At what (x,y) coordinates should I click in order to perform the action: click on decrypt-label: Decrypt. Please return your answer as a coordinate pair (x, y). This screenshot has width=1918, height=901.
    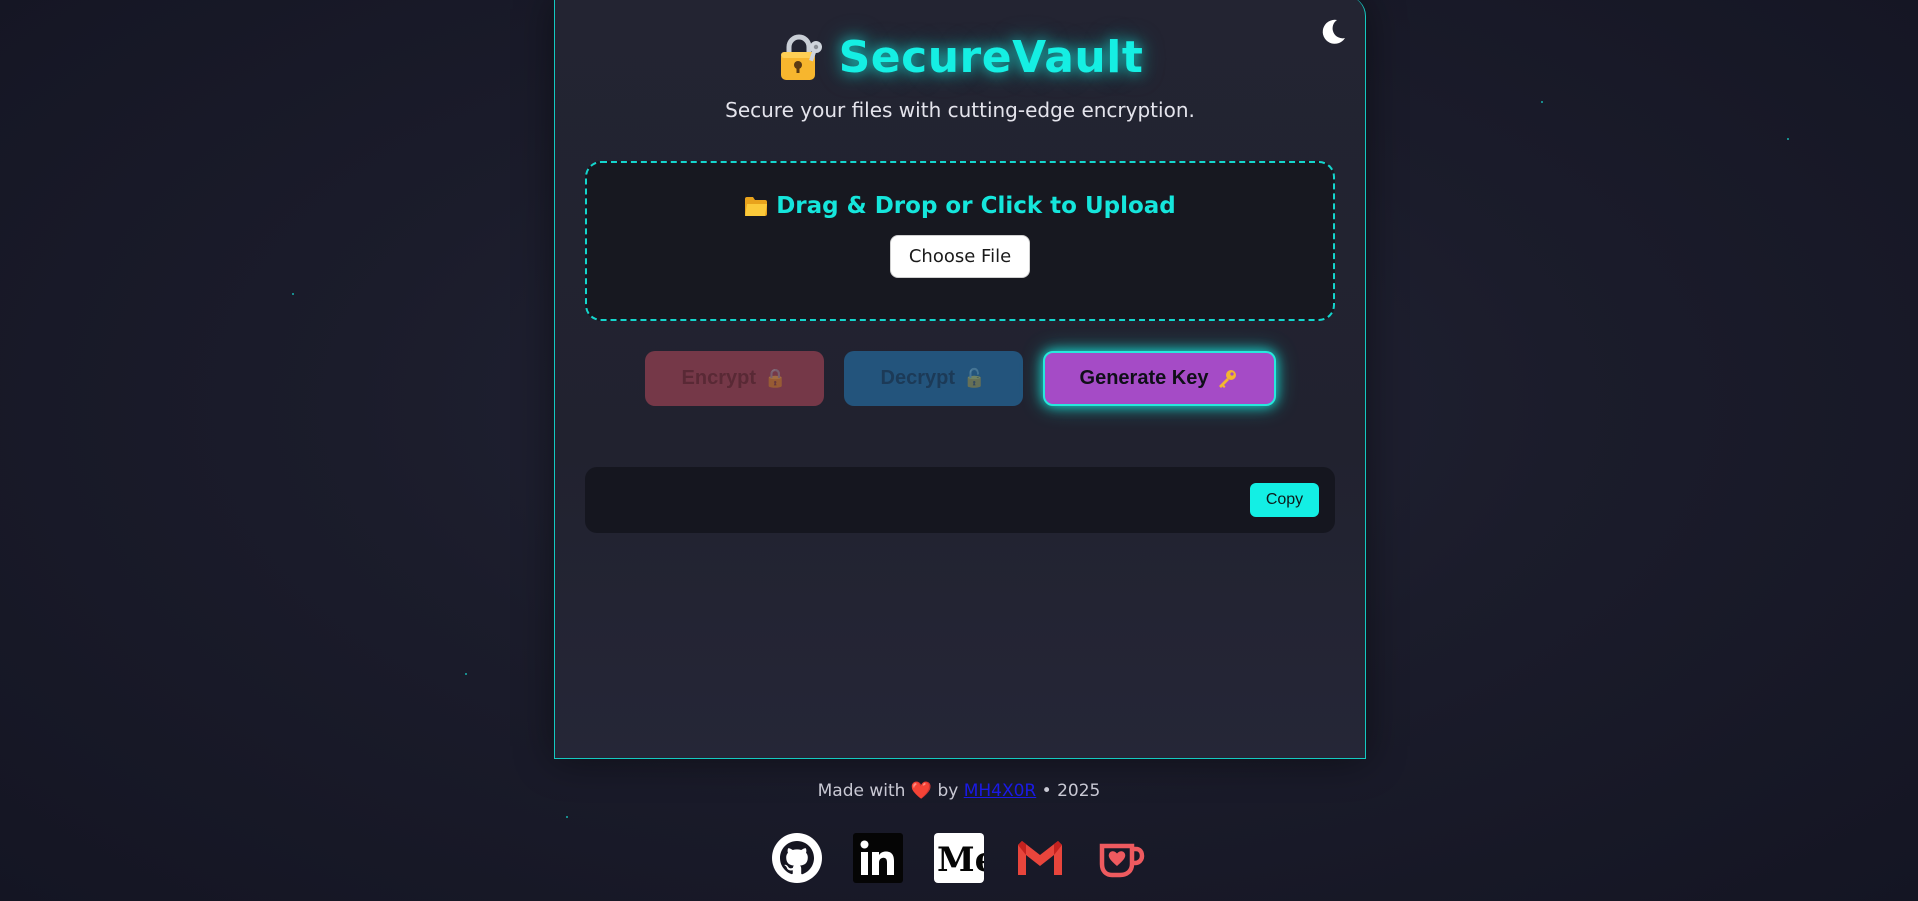
    Looking at the image, I should click on (918, 378).